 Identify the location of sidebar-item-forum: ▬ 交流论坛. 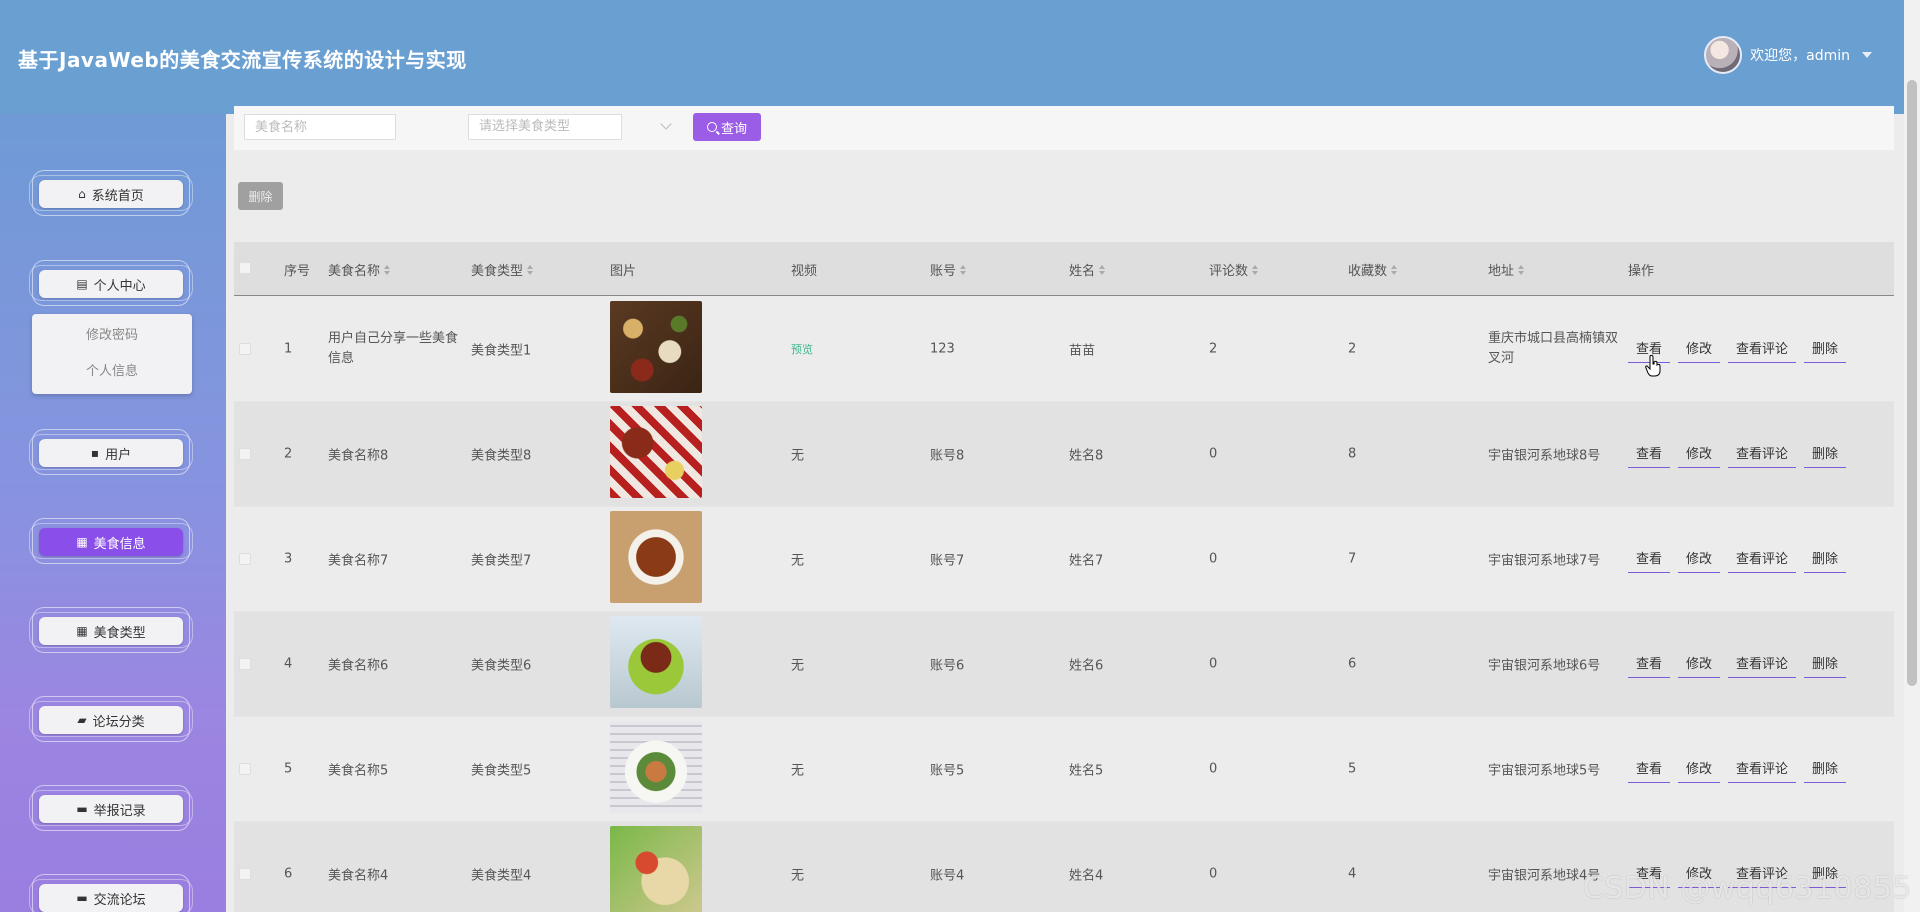
(111, 893).